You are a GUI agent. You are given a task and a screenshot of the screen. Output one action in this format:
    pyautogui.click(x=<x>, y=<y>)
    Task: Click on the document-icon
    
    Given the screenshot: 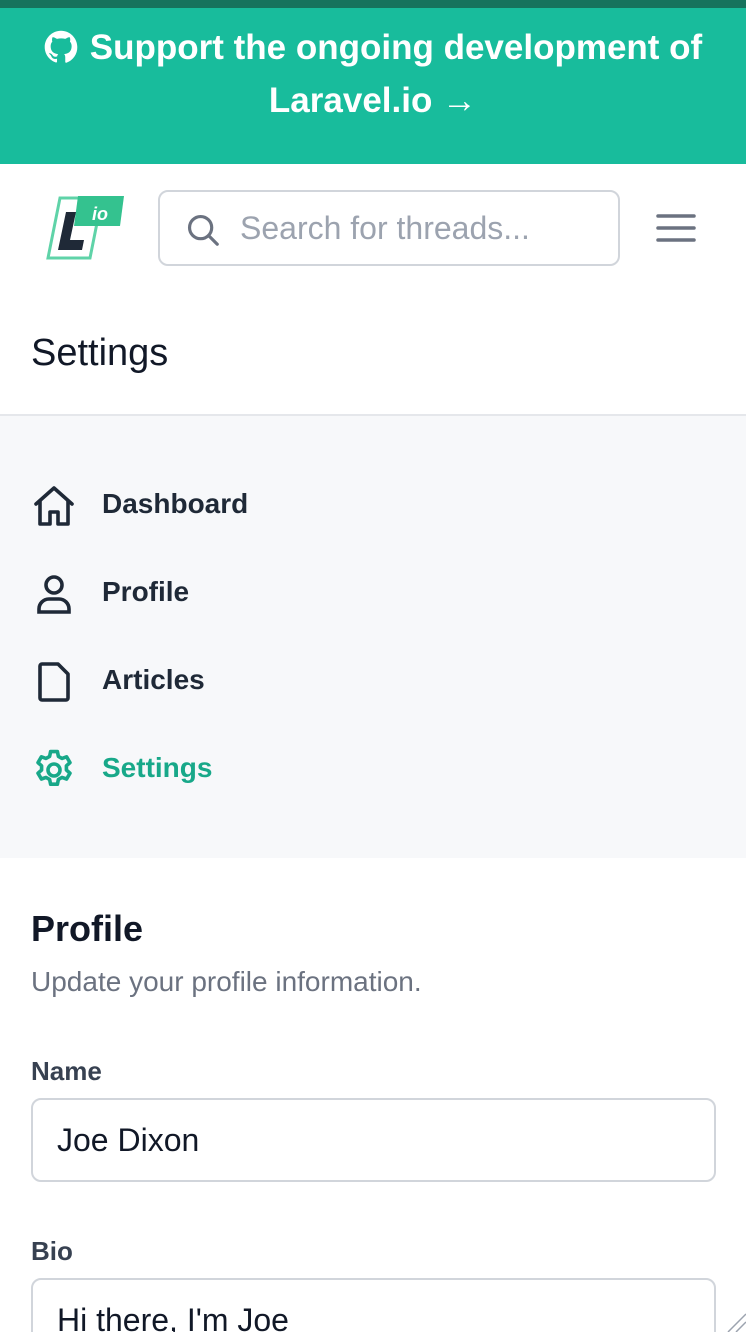 What is the action you would take?
    pyautogui.click(x=54, y=682)
    